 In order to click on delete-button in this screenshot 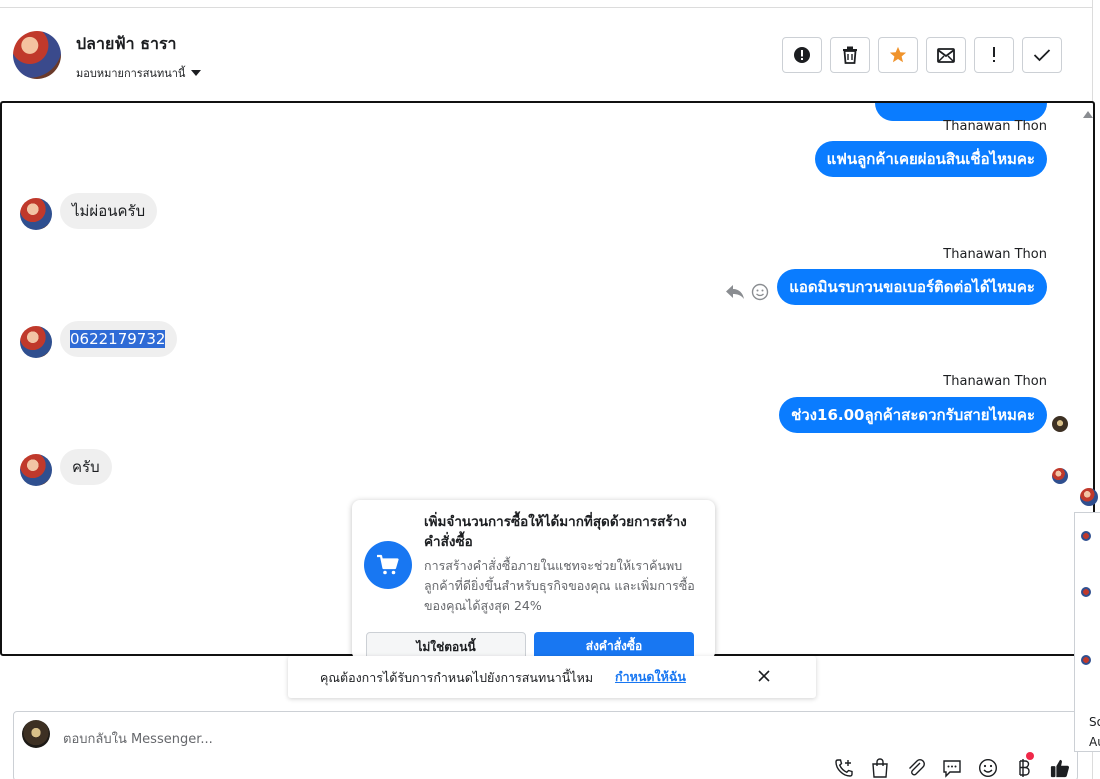, I will do `click(850, 55)`.